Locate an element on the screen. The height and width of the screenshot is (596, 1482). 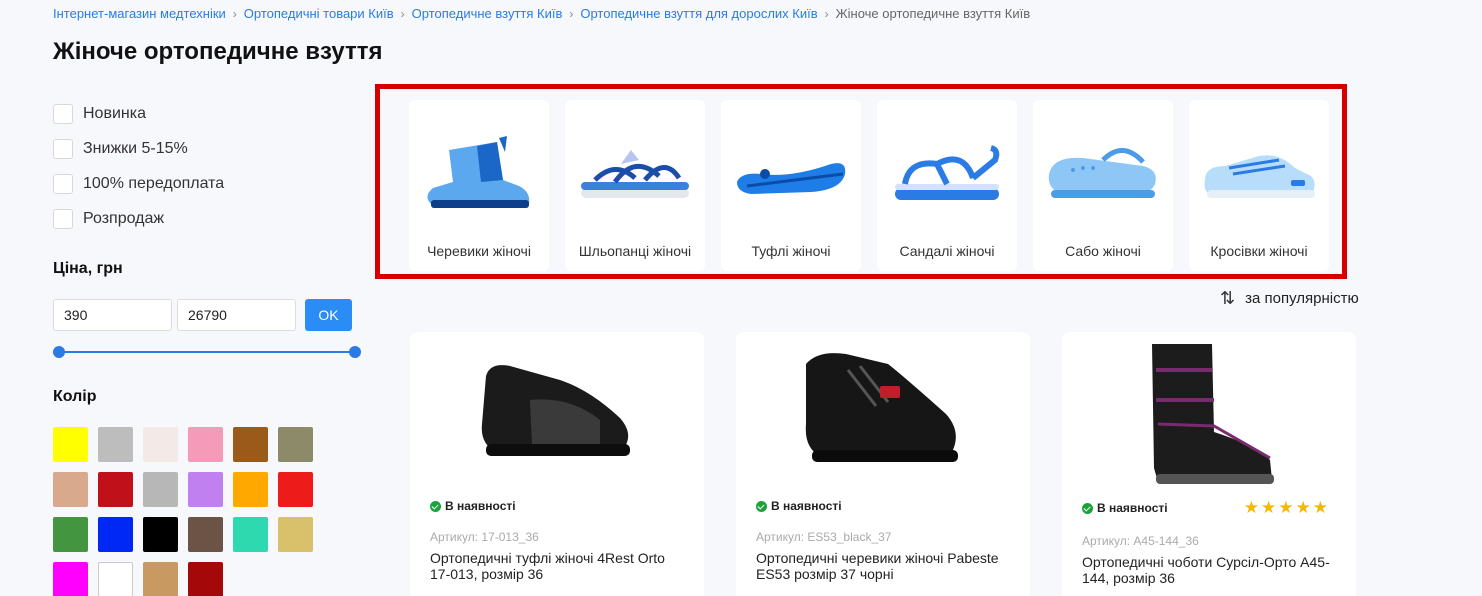
ankle-boot-icon is located at coordinates (478, 172).